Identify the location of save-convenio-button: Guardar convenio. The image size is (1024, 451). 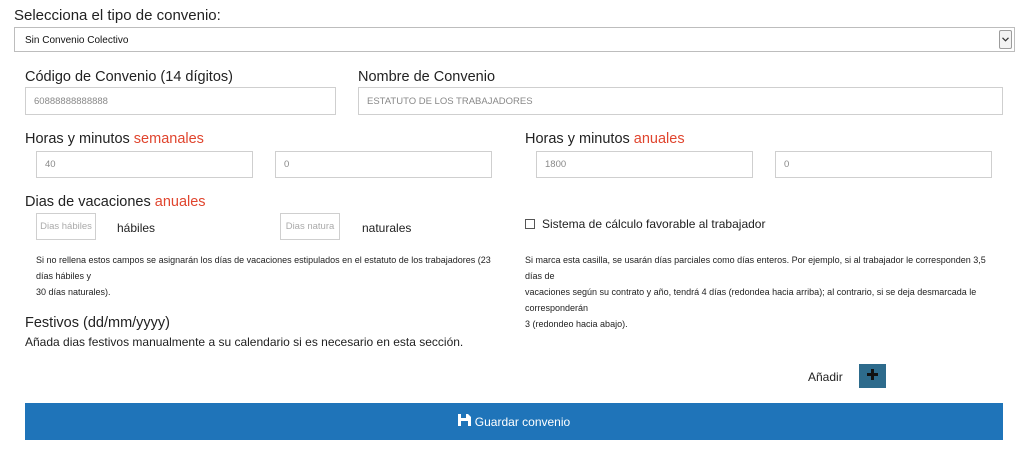
(514, 421).